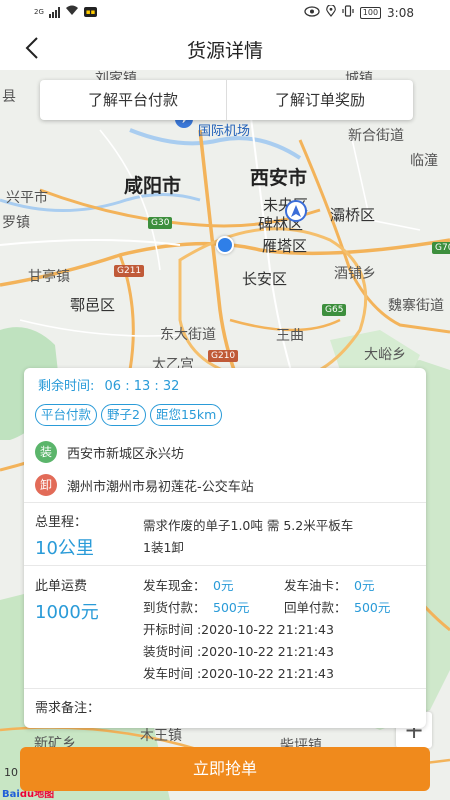 Image resolution: width=450 pixels, height=800 pixels. What do you see at coordinates (355, 274) in the screenshot?
I see `map-label-jiupu: 酒铺乡` at bounding box center [355, 274].